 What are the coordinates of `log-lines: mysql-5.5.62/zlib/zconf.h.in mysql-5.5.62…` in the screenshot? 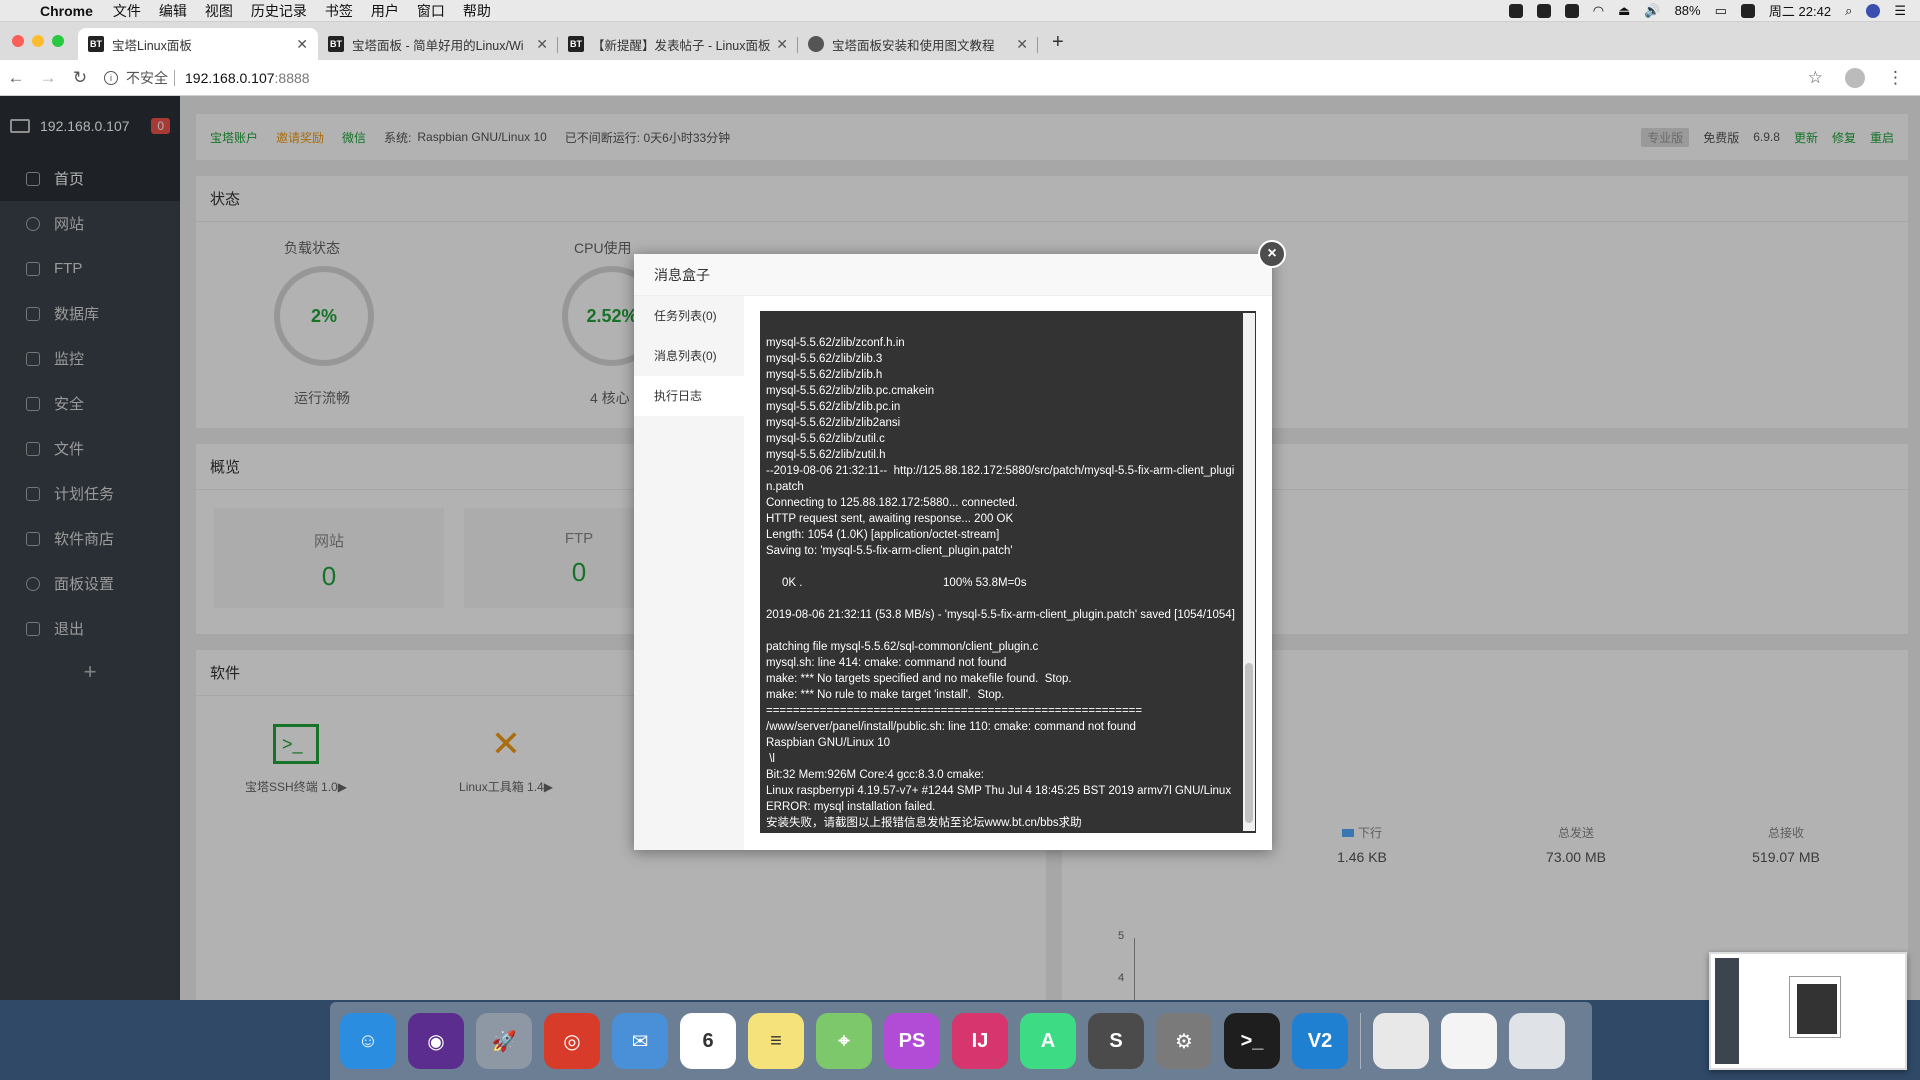 It's located at (1001, 583).